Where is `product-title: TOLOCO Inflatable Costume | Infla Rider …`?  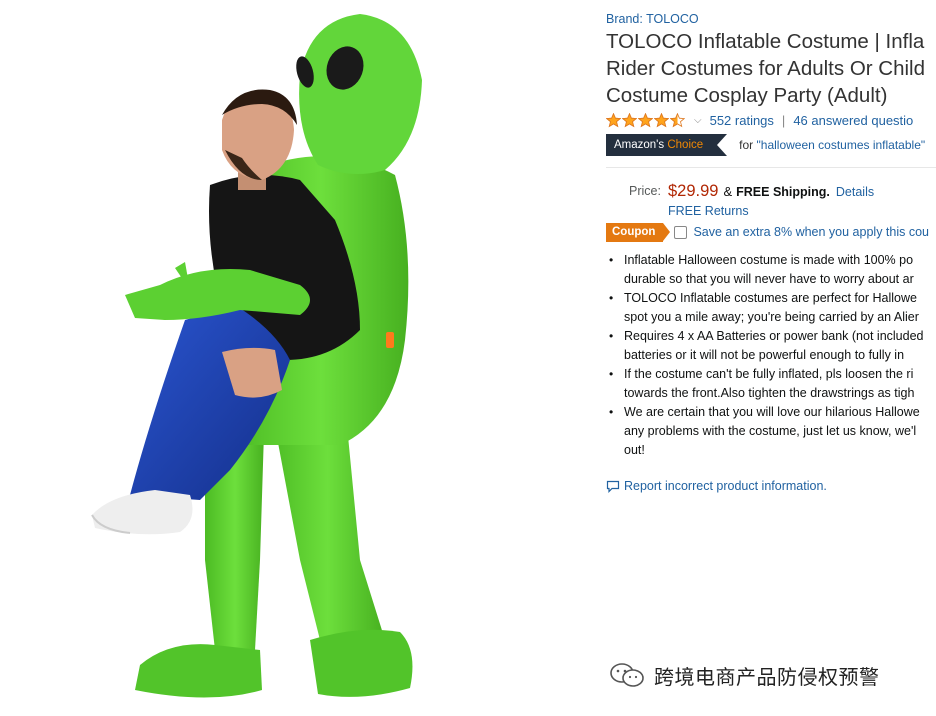
product-title: TOLOCO Inflatable Costume | Infla Rider … is located at coordinates (771, 68).